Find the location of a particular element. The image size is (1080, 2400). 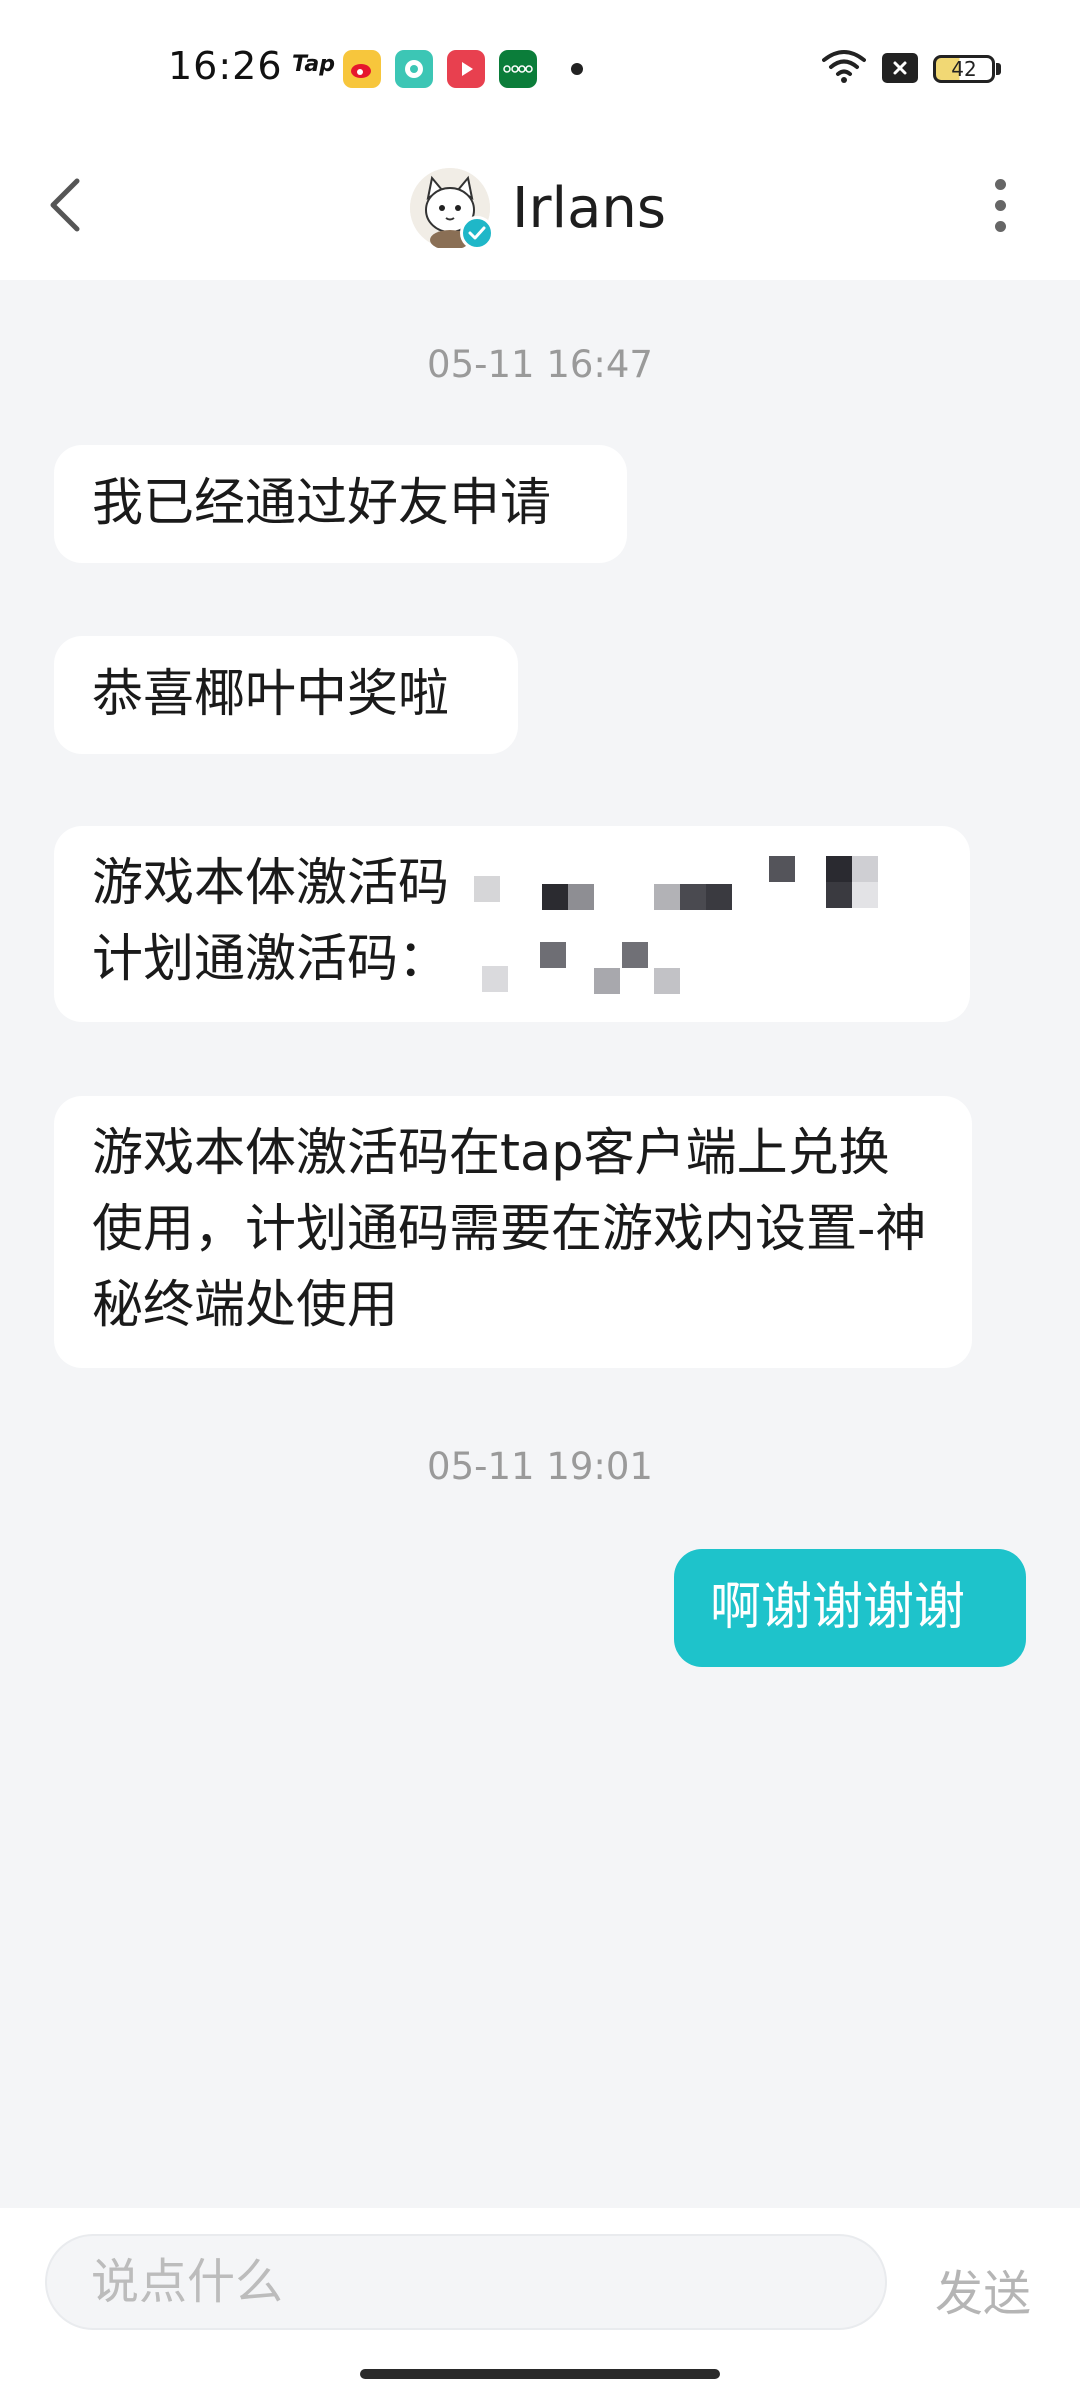

oppo-icon is located at coordinates (518, 69).